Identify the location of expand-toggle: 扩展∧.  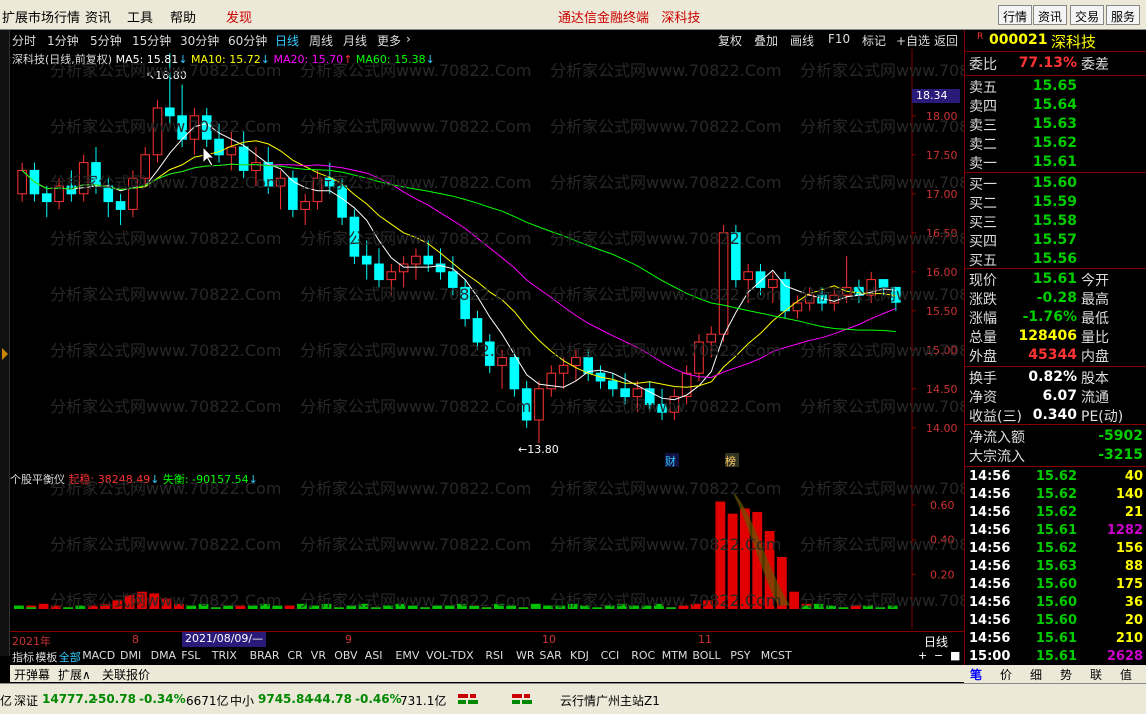
(74, 674).